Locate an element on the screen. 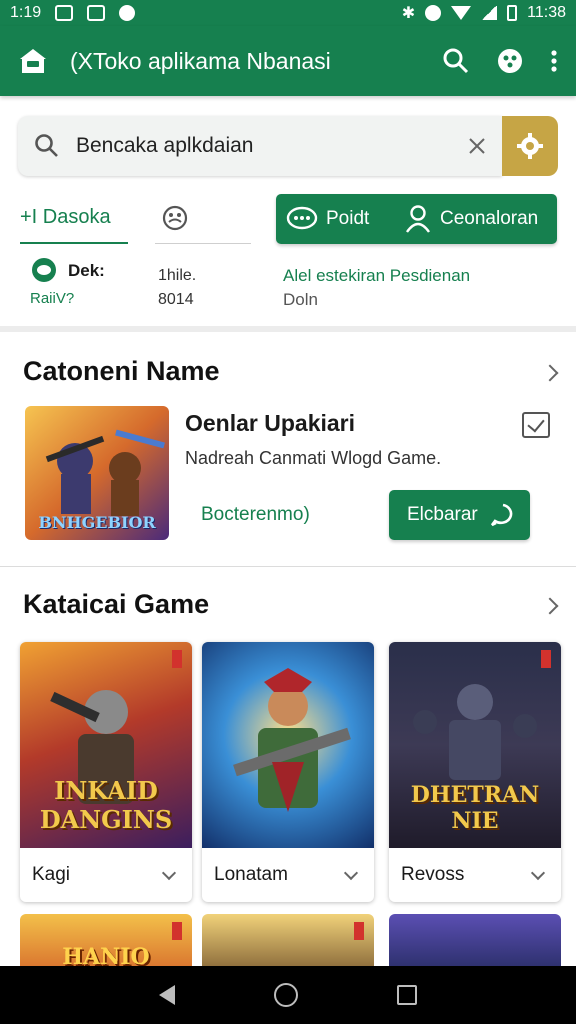 Image resolution: width=576 pixels, height=1024 pixels. game-label: Kagi is located at coordinates (51, 874).